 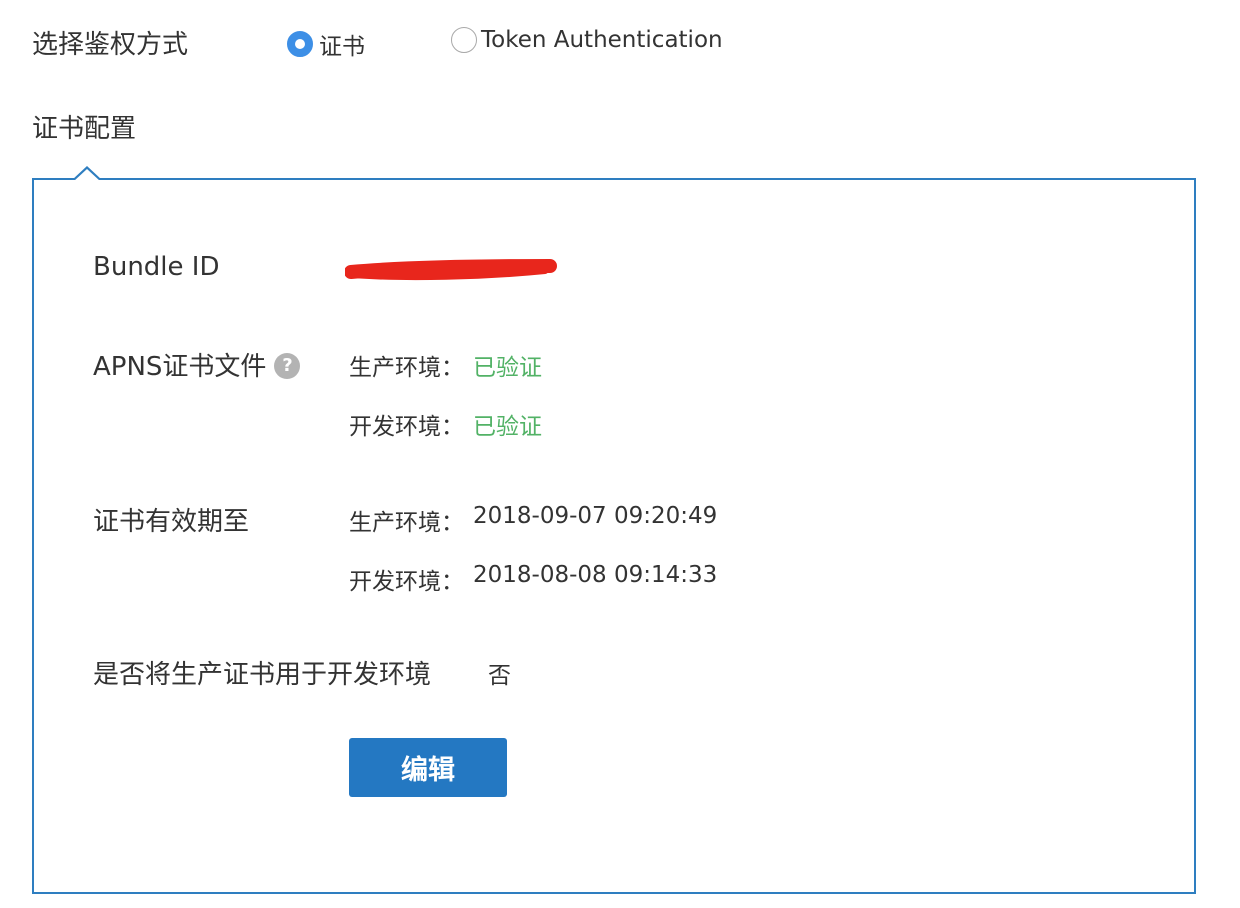 I want to click on apns-dev-key: 开发环境：, so click(x=406, y=427).